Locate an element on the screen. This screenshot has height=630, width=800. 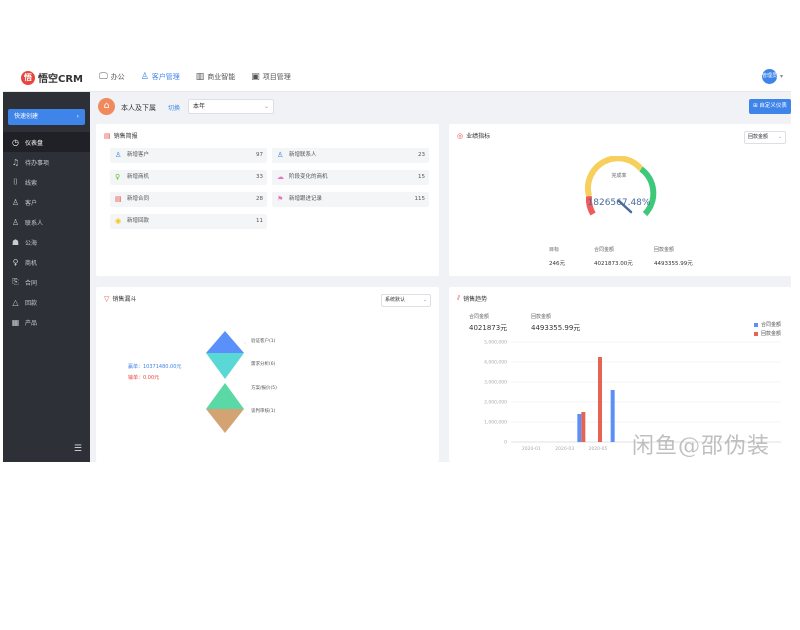
nav-label: 项目管理 is located at coordinates (276, 77).